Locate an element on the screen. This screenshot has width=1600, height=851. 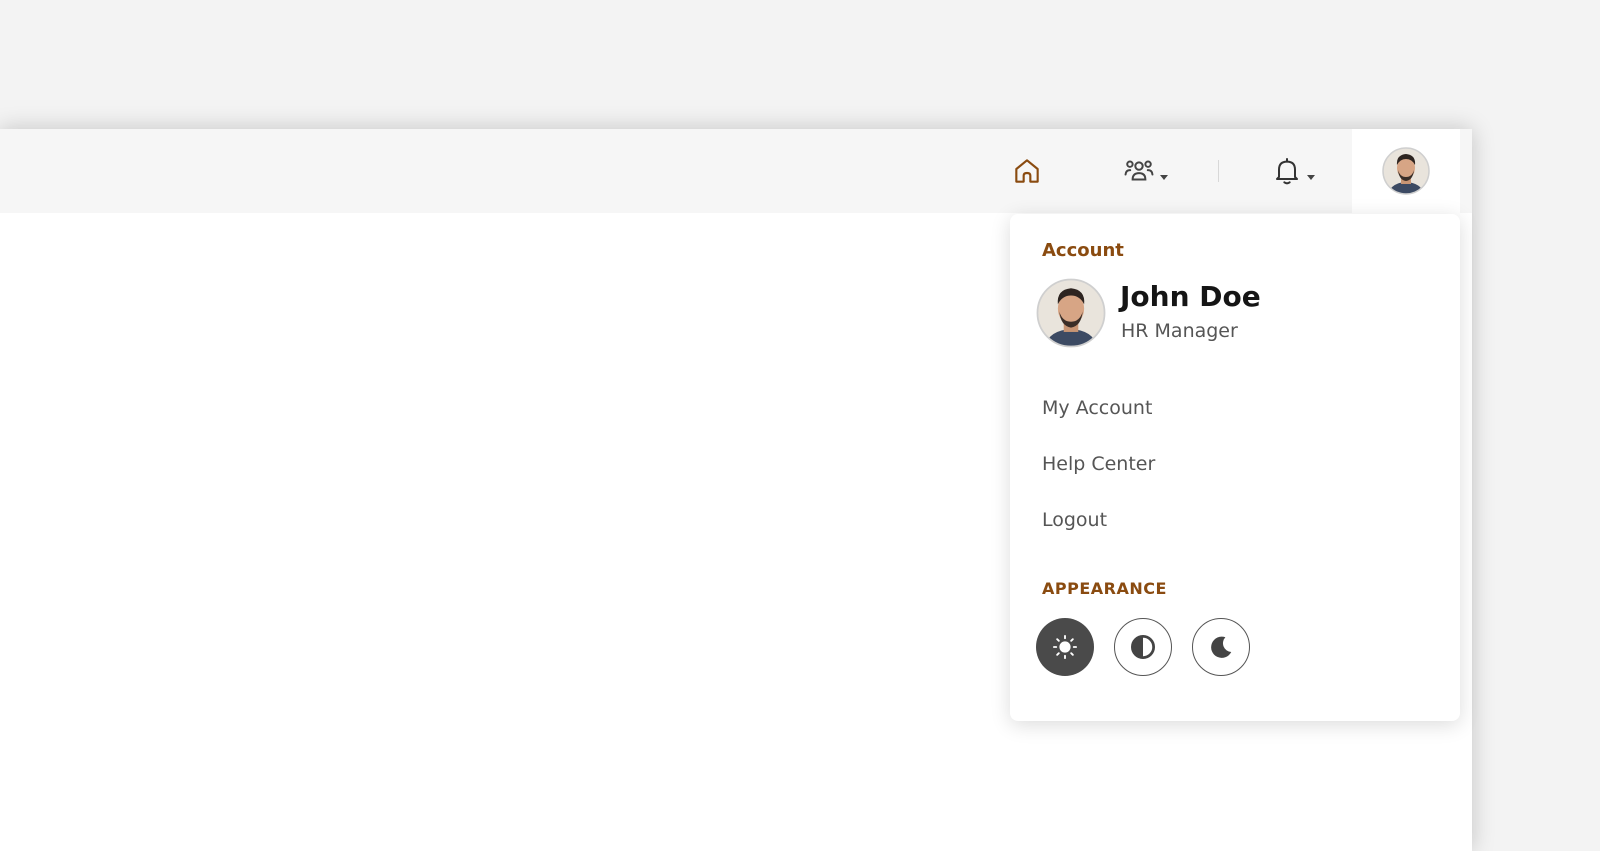
menu-item-help-center: Help Center is located at coordinates (1098, 464).